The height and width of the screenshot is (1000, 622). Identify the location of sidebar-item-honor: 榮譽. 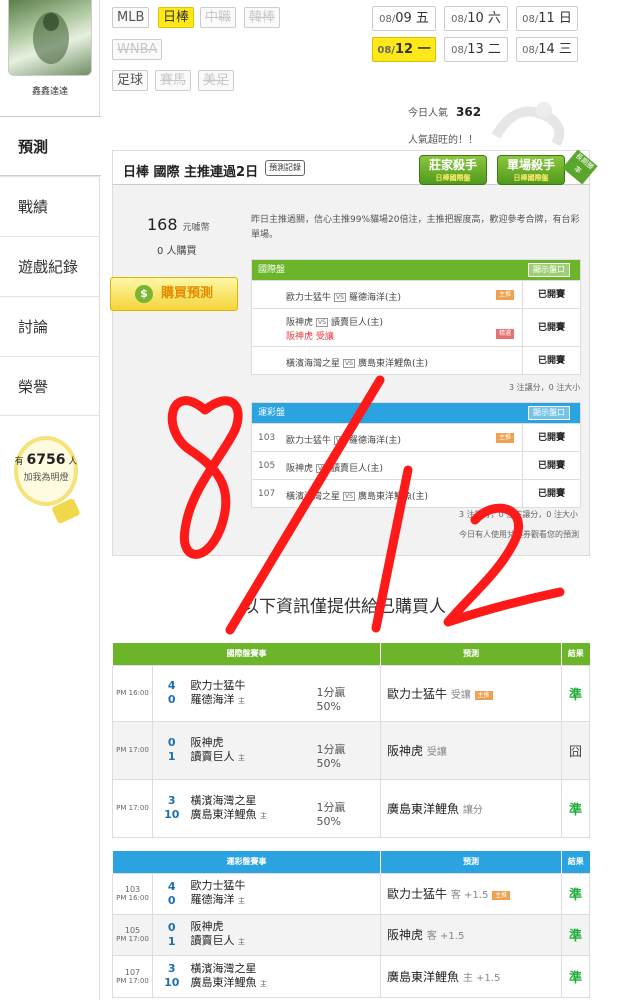
(50, 386).